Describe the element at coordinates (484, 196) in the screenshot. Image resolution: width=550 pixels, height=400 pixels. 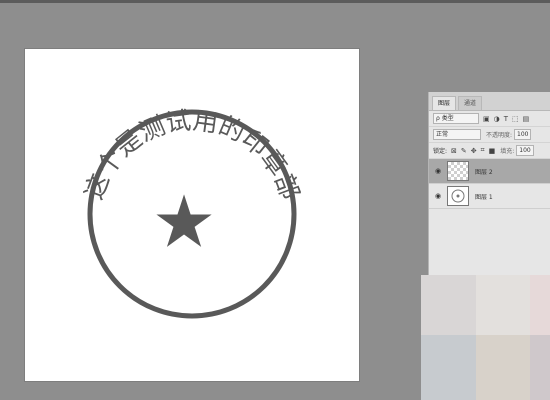
I see `layer-name: 图层 1` at that location.